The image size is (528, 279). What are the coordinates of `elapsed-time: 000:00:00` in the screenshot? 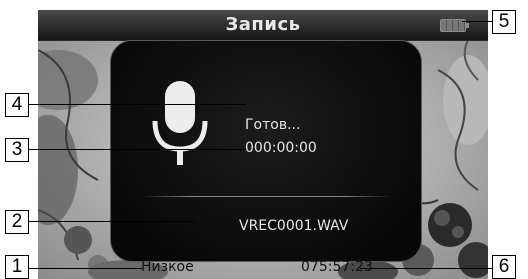 It's located at (281, 148).